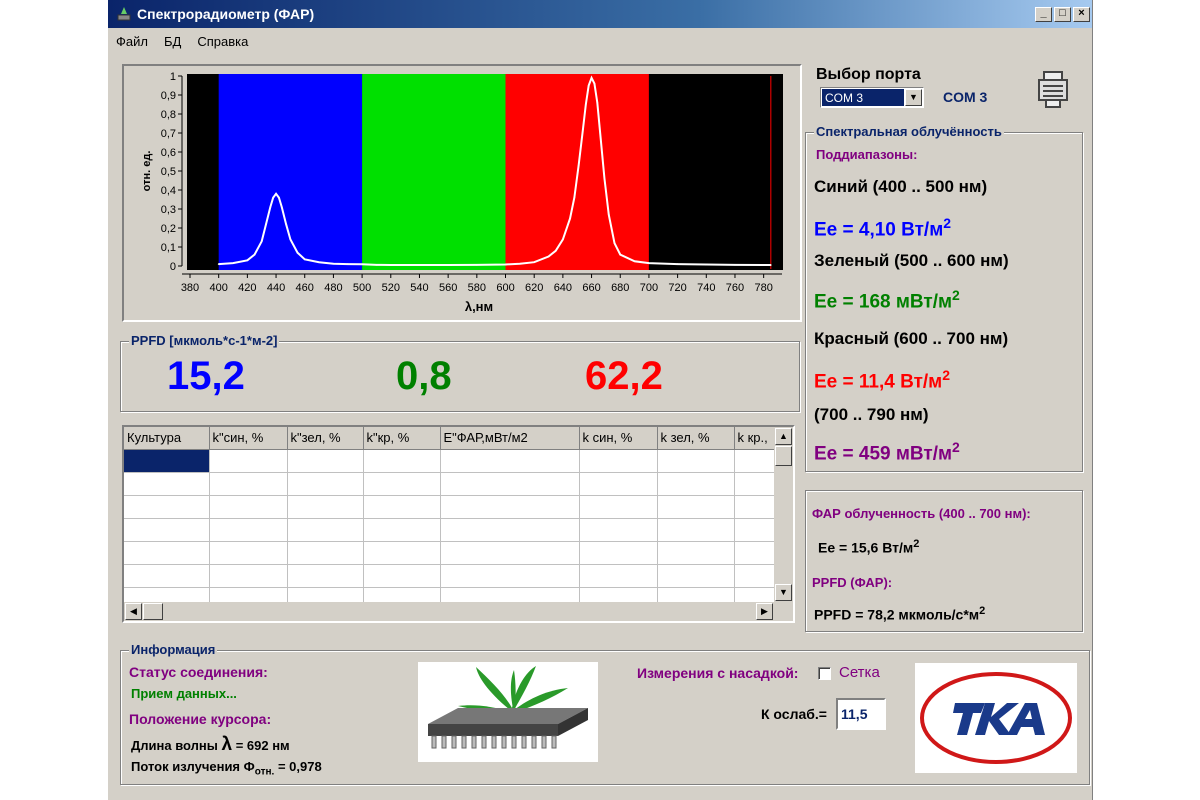  I want to click on menu-bar: Файл БД Справка, so click(182, 41).